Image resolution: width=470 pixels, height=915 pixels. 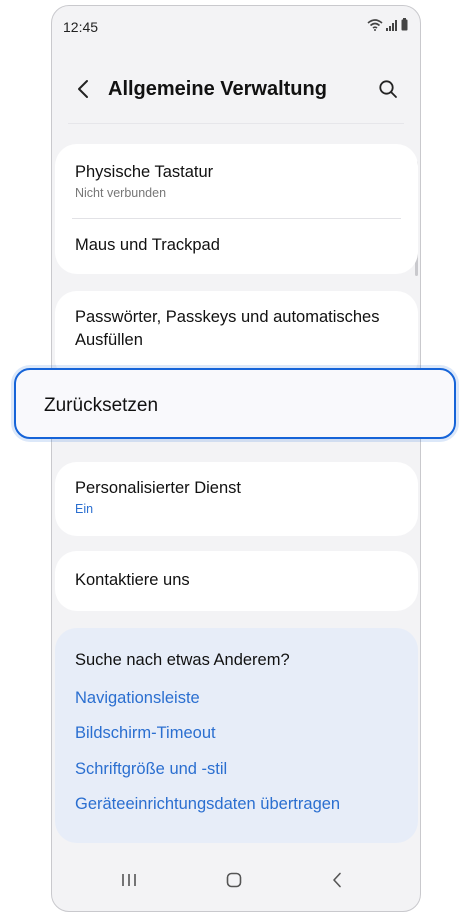 I want to click on contact-title: Kontaktiere uns, so click(x=132, y=580).